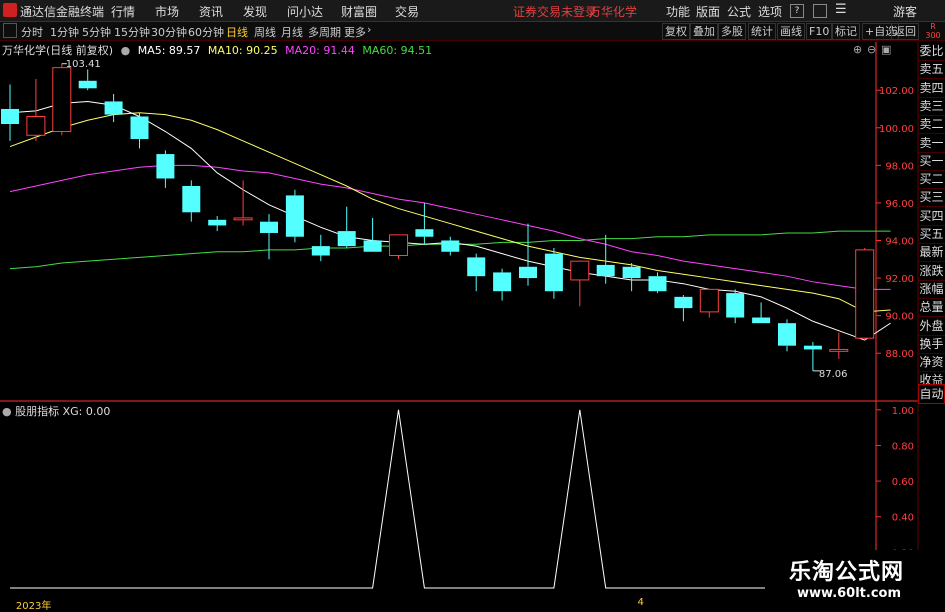 The width and height of the screenshot is (945, 612). Describe the element at coordinates (931, 289) in the screenshot. I see `side-item-13: 涨幅` at that location.